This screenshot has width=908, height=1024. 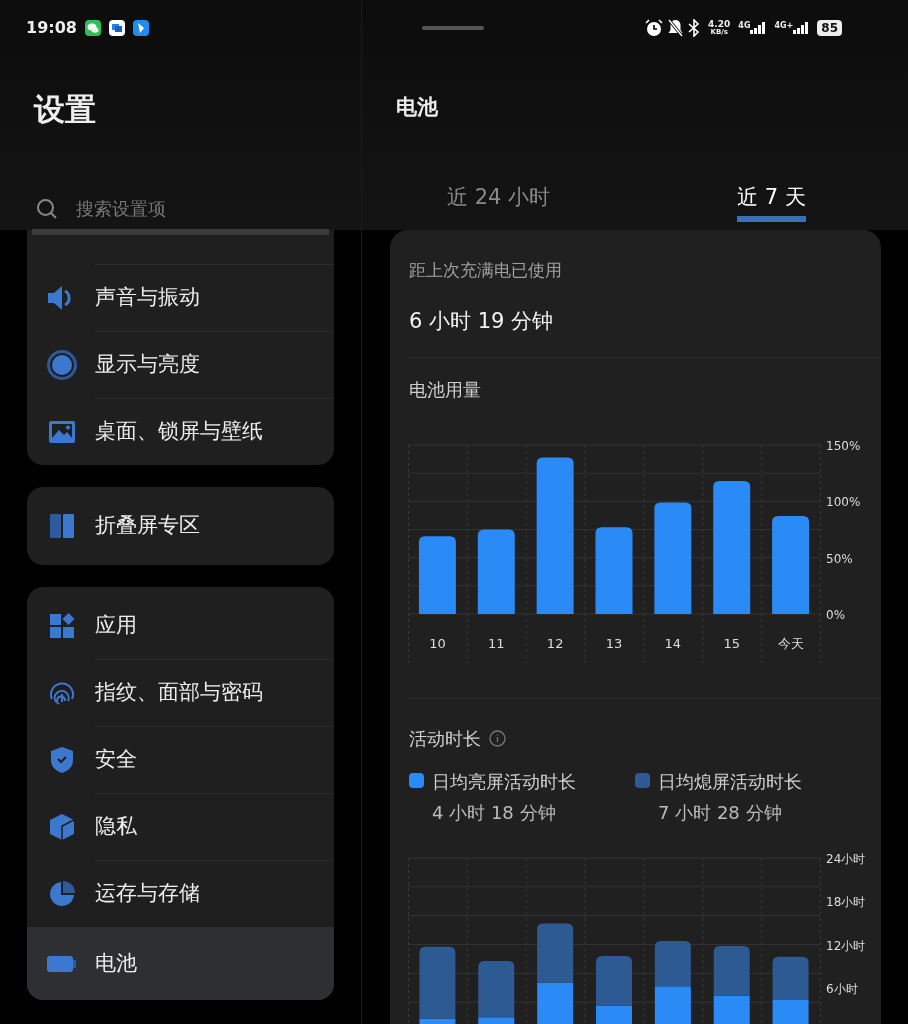 What do you see at coordinates (720, 813) in the screenshot?
I see `legend-value: 7 小时 28 分钟` at bounding box center [720, 813].